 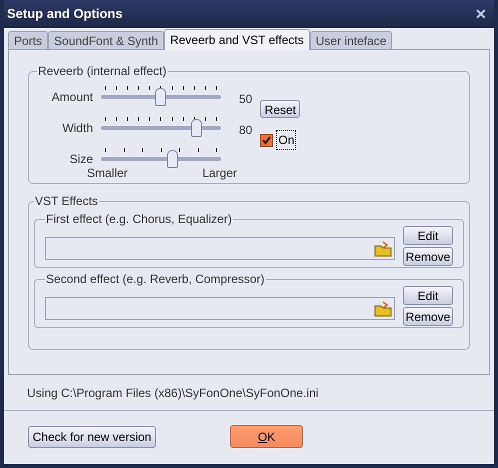 What do you see at coordinates (106, 40) in the screenshot?
I see `tab: SoundFont & Synth` at bounding box center [106, 40].